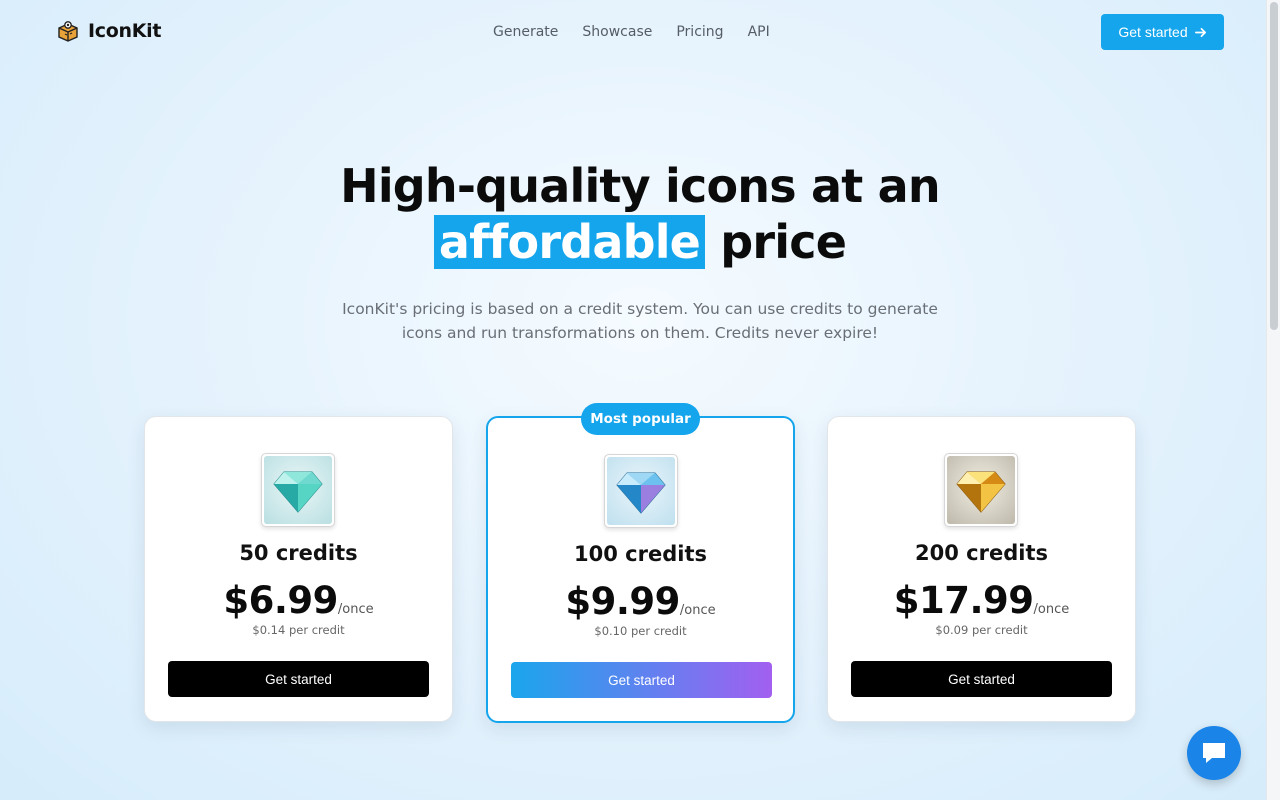 This screenshot has height=800, width=1280. I want to click on plan-price: $17.99, so click(963, 600).